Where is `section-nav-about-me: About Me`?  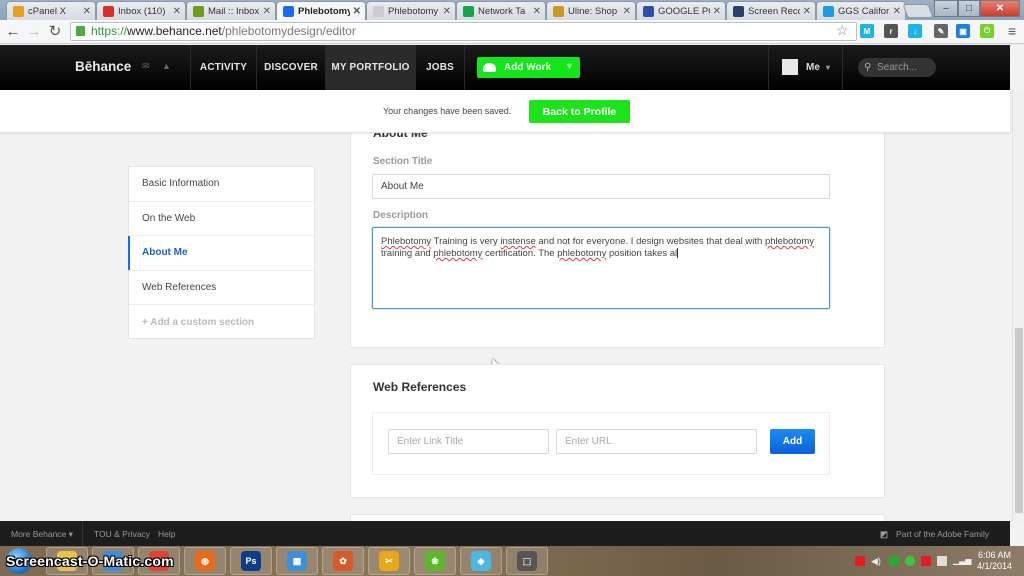
section-nav-about-me: About Me is located at coordinates (221, 253).